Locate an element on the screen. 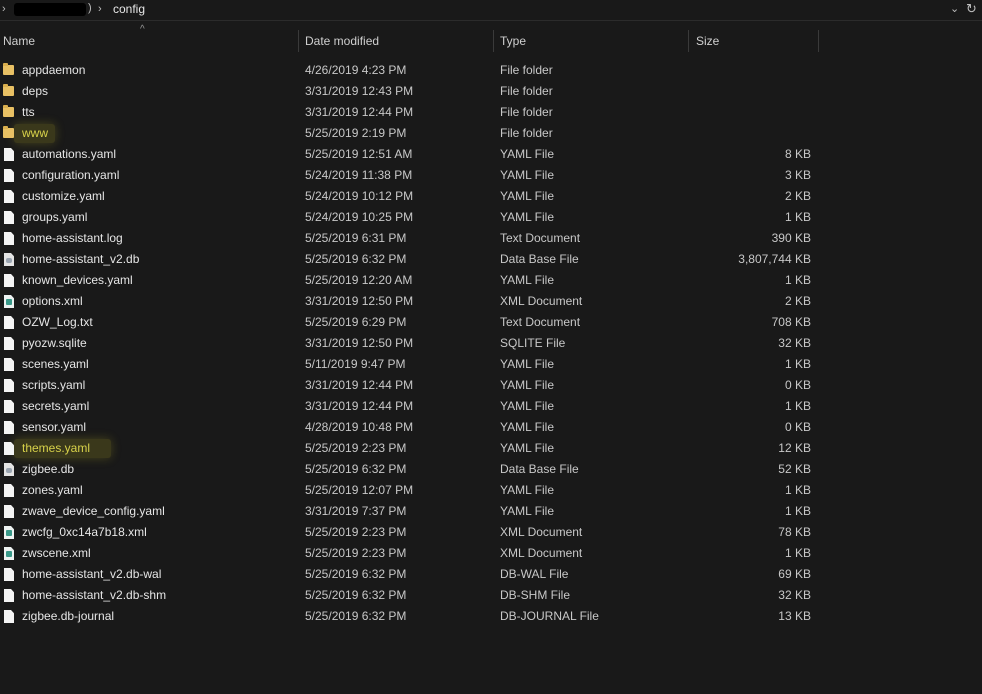 The image size is (982, 694). file-date-modified: 3/31/2019 7:37 PM is located at coordinates (356, 511).